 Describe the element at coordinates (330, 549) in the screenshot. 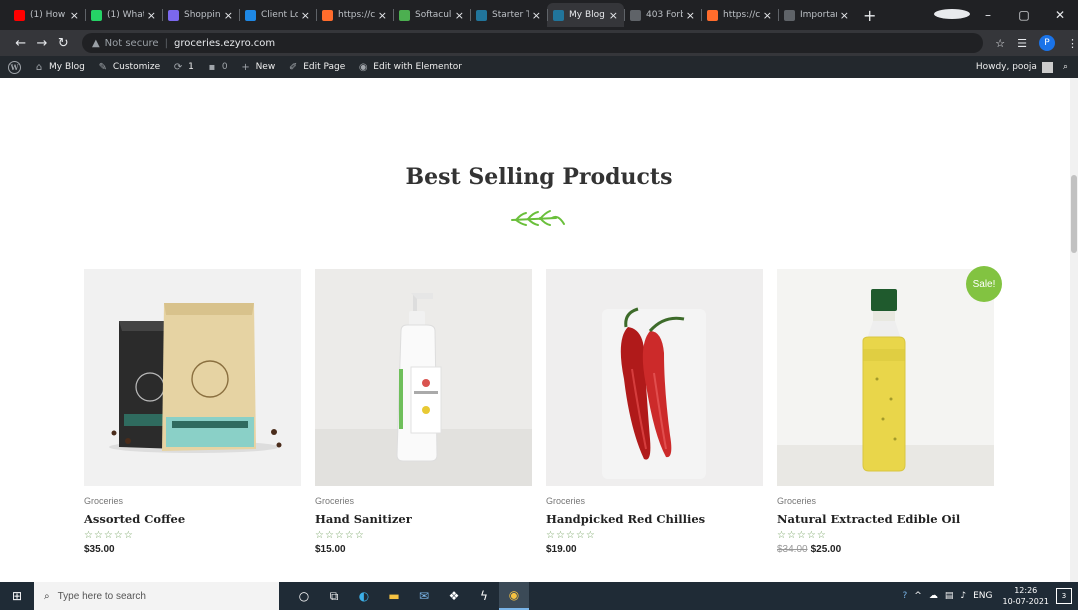

I see `product-price: $15.00` at that location.